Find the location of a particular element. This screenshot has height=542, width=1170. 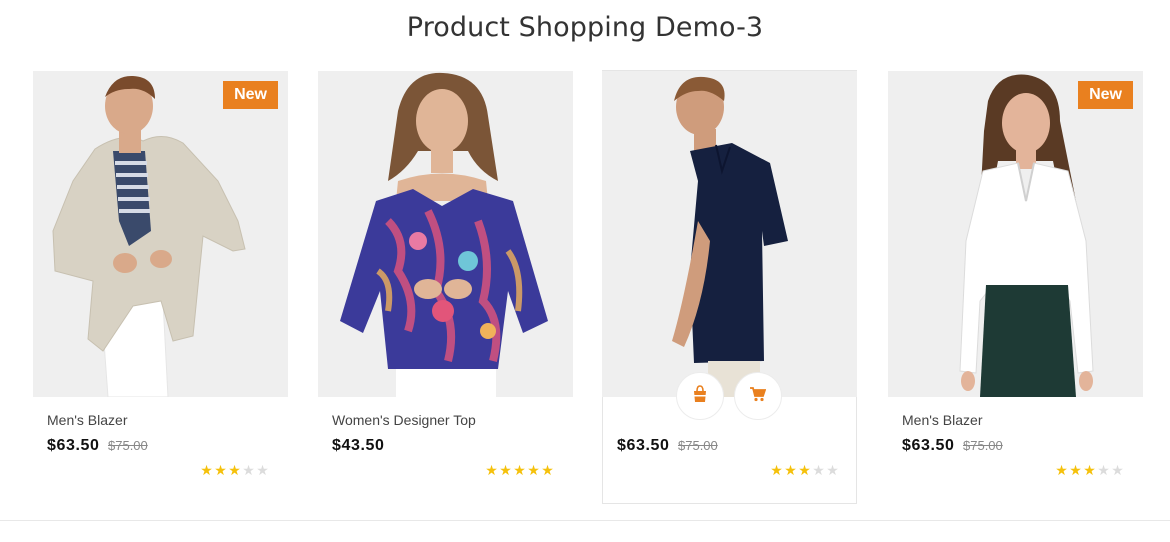

page-title: Product Shopping Demo-3 is located at coordinates (585, 27).